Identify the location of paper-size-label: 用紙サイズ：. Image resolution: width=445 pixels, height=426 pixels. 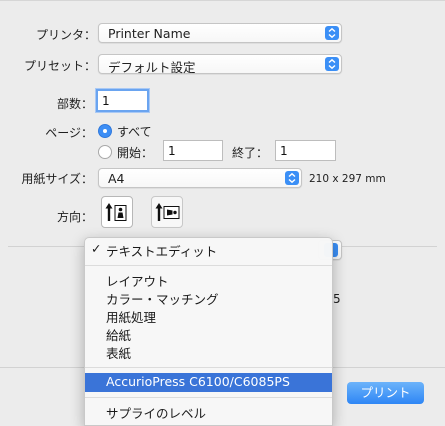
(57, 179).